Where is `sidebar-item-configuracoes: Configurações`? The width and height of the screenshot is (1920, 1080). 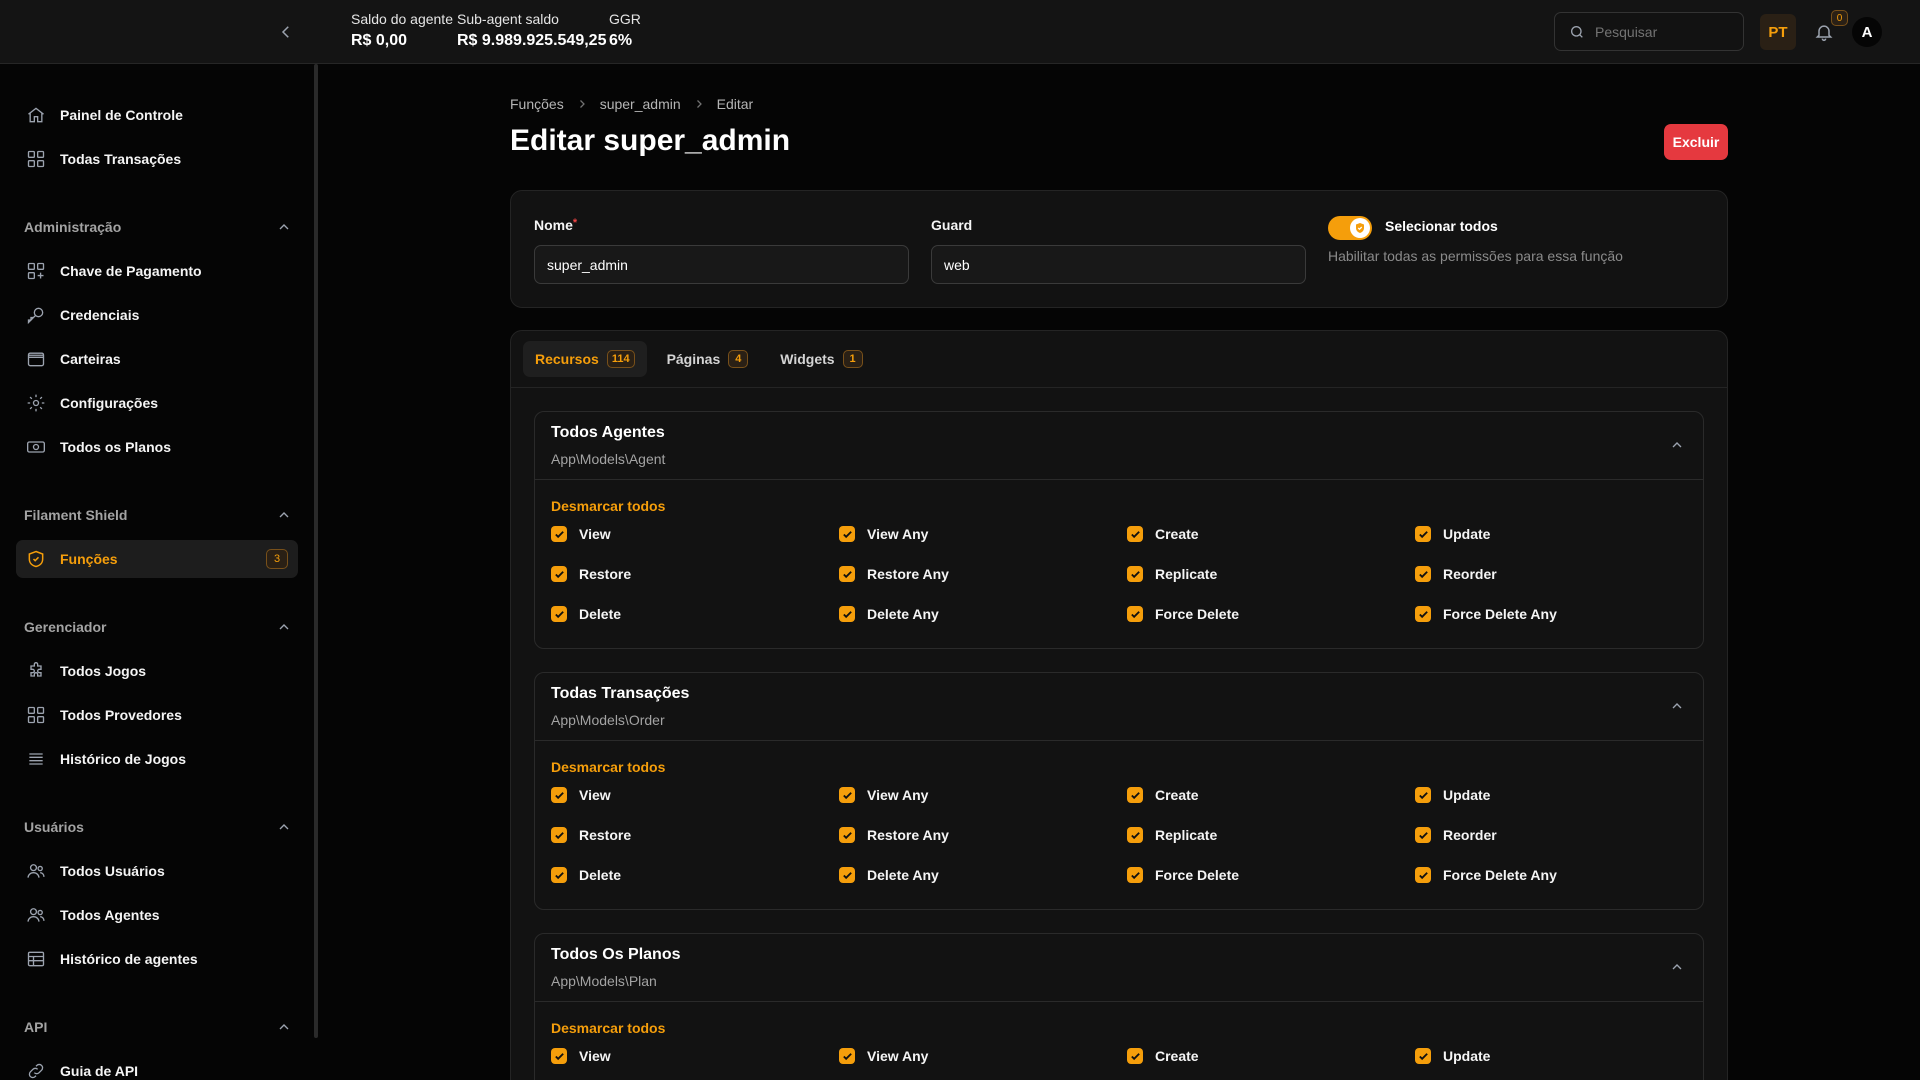
sidebar-item-configuracoes: Configurações is located at coordinates (157, 403).